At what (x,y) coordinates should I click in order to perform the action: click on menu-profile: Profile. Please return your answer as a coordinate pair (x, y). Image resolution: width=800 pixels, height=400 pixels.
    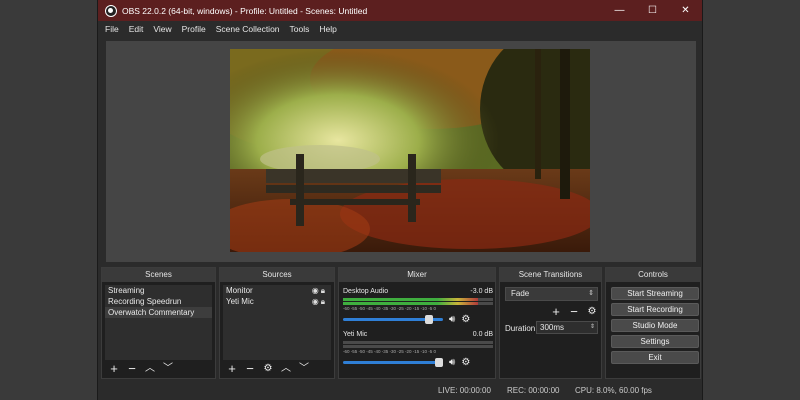
    Looking at the image, I should click on (194, 29).